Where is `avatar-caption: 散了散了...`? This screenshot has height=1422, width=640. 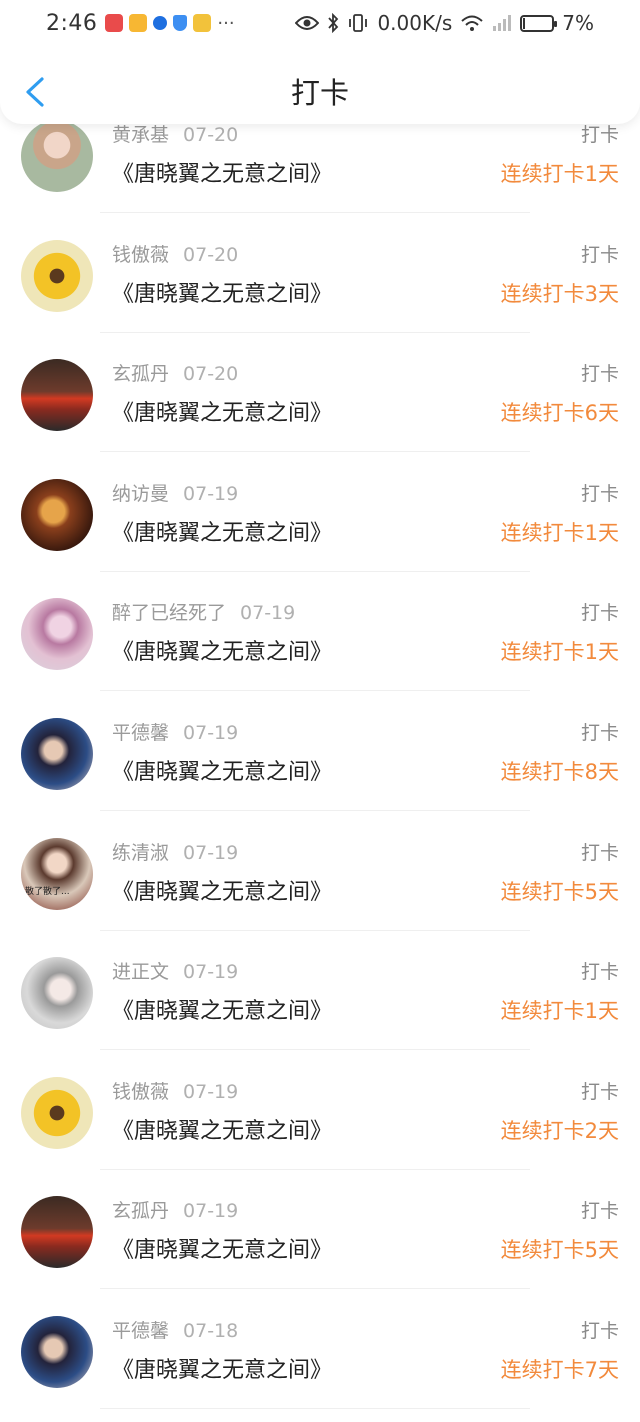 avatar-caption: 散了散了... is located at coordinates (47, 891).